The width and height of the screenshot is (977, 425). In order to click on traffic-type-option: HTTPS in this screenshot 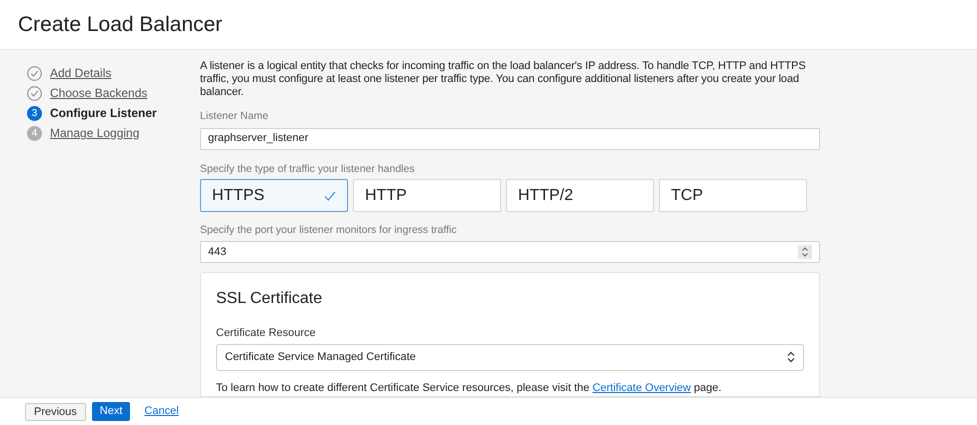, I will do `click(274, 195)`.